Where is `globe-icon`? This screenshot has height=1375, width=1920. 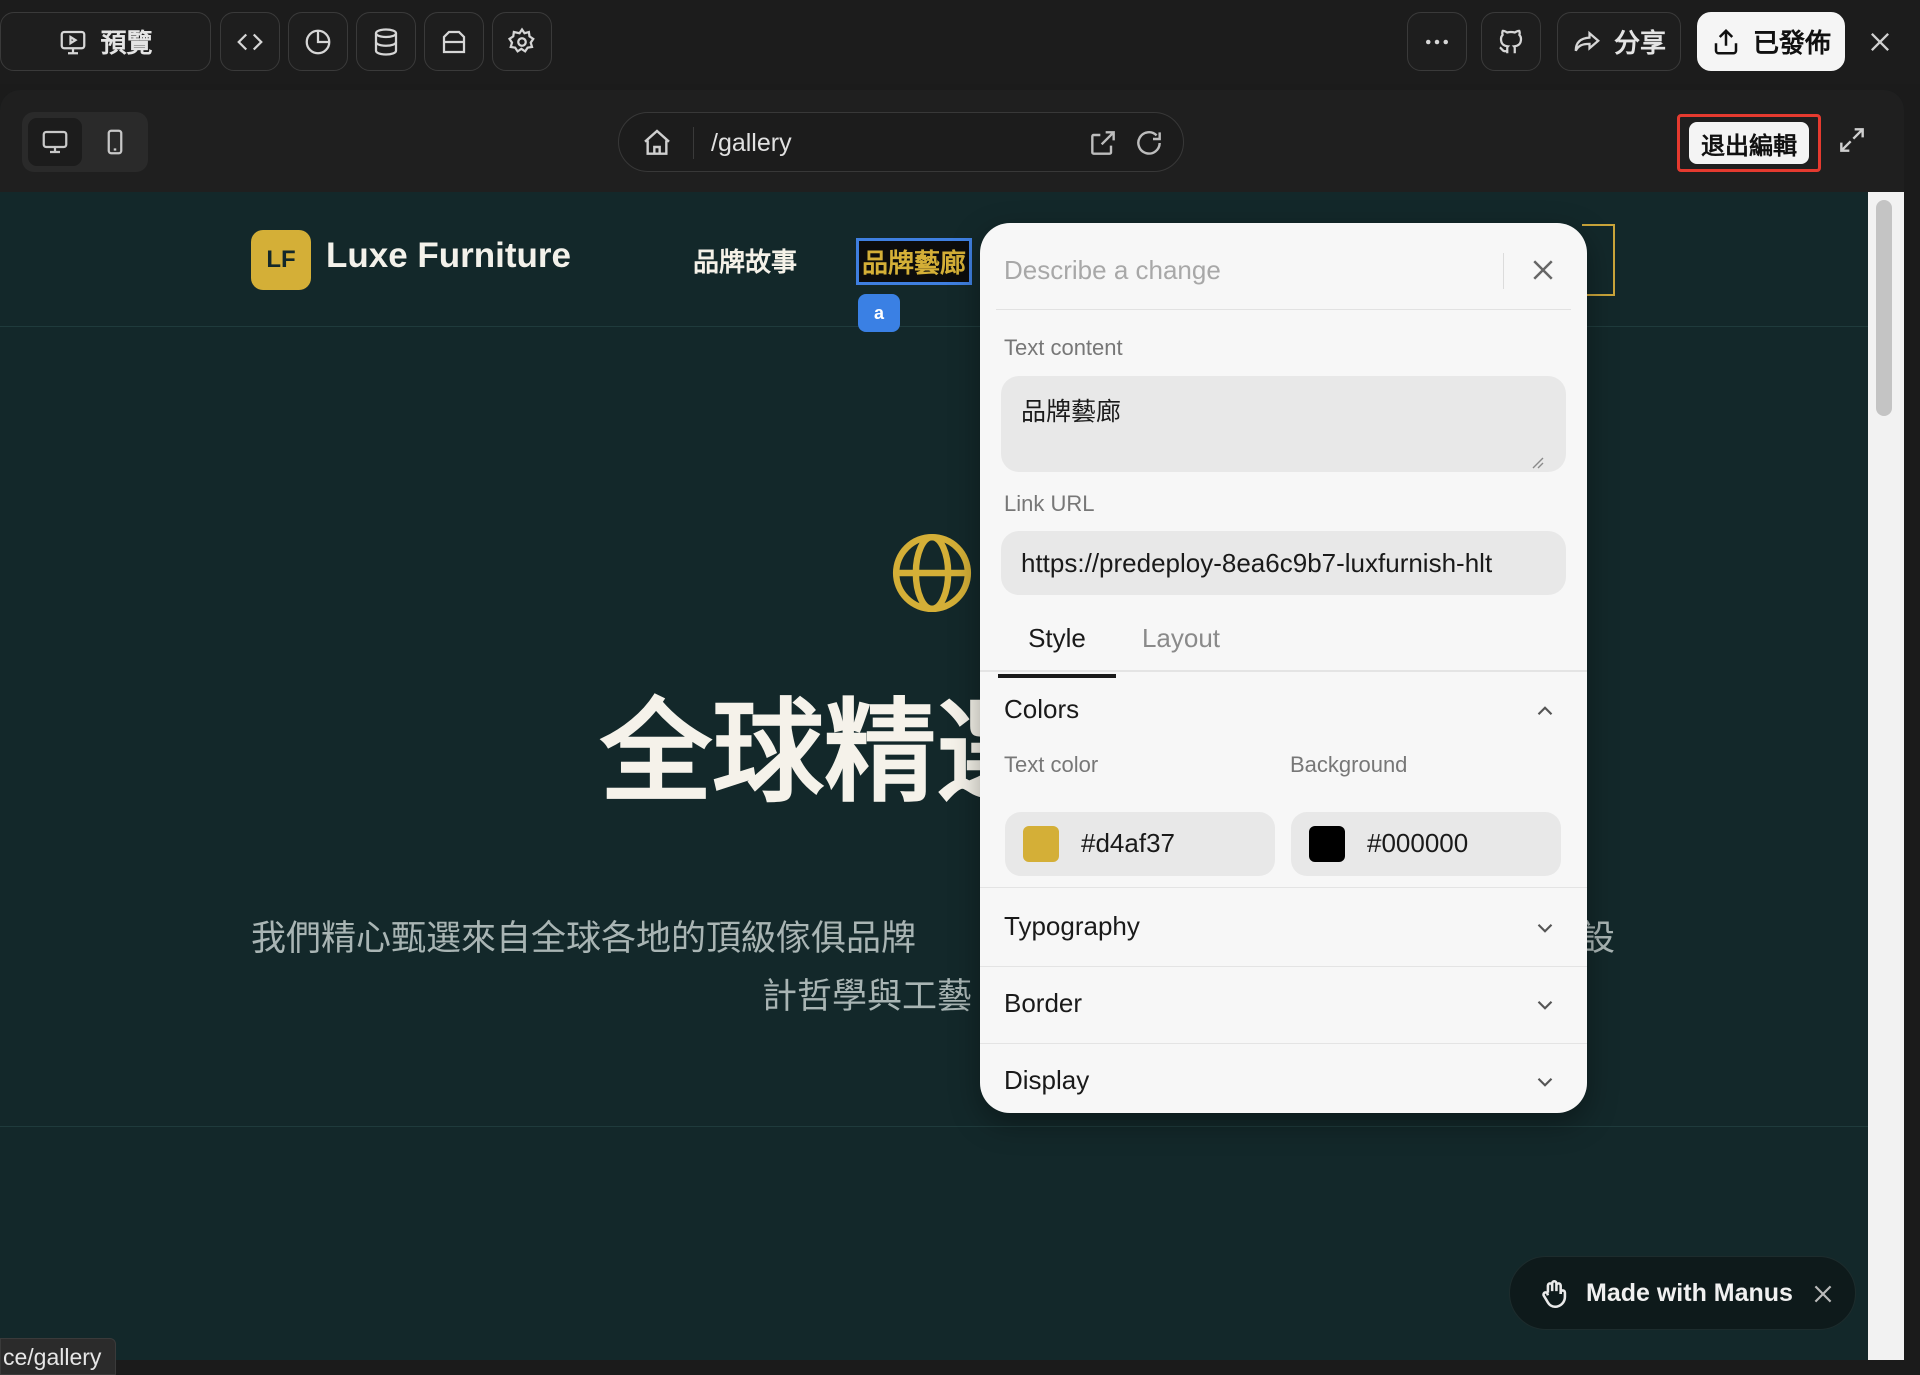
globe-icon is located at coordinates (932, 573).